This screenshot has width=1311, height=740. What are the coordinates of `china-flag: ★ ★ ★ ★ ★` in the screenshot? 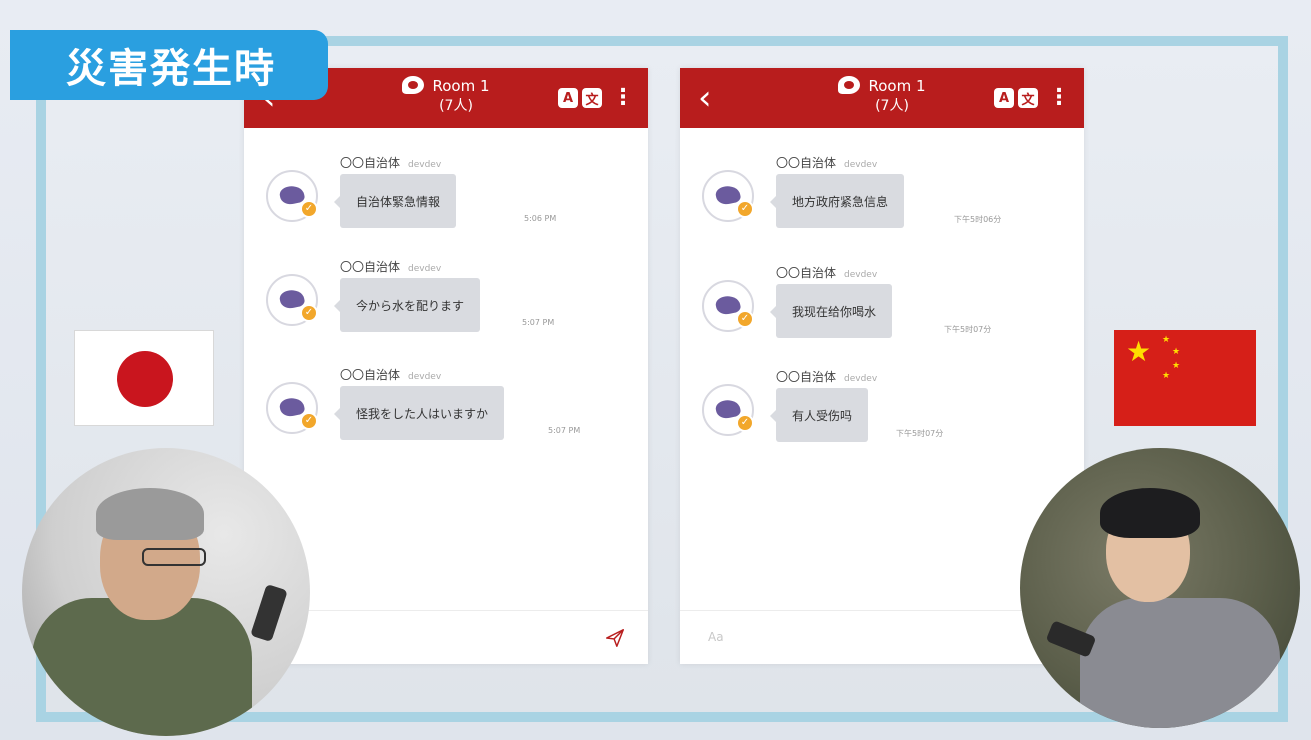 It's located at (1185, 378).